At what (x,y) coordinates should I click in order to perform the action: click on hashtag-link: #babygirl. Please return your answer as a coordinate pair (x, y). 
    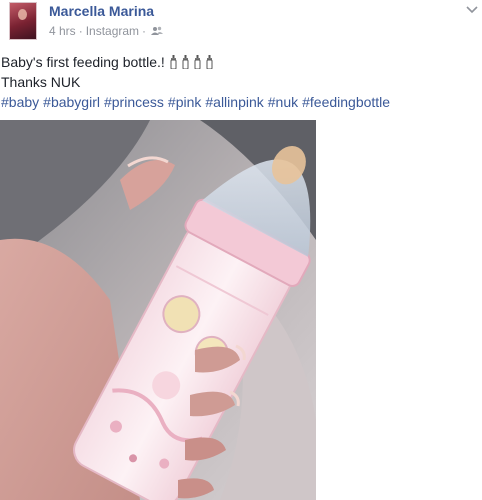
    Looking at the image, I should click on (71, 102).